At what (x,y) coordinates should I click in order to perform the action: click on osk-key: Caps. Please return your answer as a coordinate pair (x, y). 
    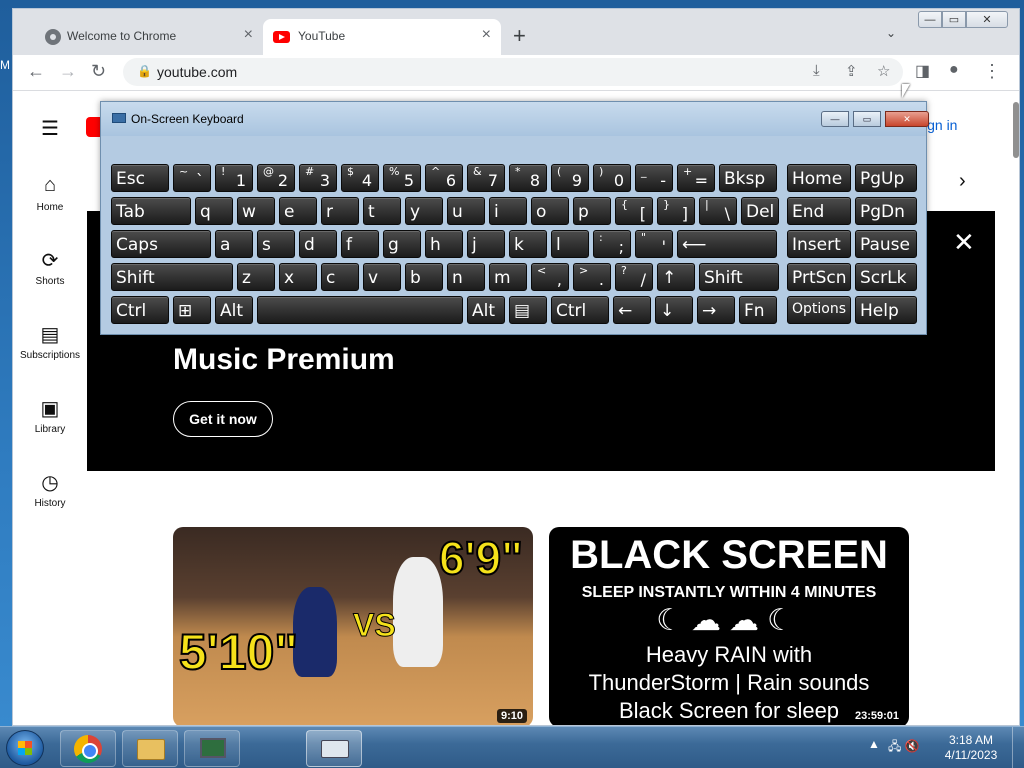
    Looking at the image, I should click on (161, 244).